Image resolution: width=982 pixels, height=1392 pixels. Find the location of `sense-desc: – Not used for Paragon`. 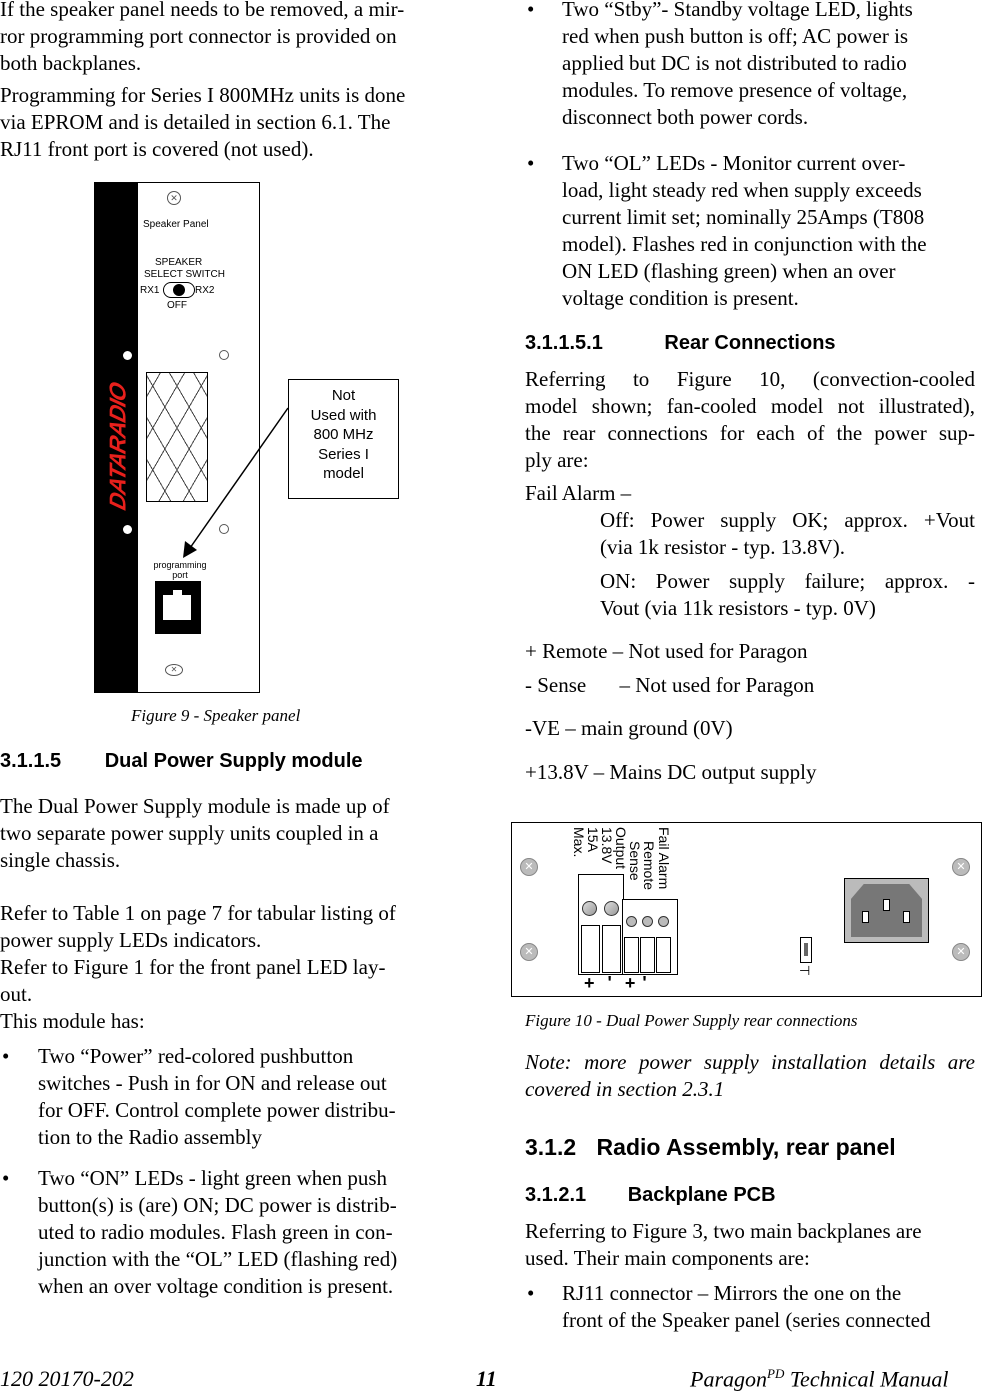

sense-desc: – Not used for Paragon is located at coordinates (717, 685).